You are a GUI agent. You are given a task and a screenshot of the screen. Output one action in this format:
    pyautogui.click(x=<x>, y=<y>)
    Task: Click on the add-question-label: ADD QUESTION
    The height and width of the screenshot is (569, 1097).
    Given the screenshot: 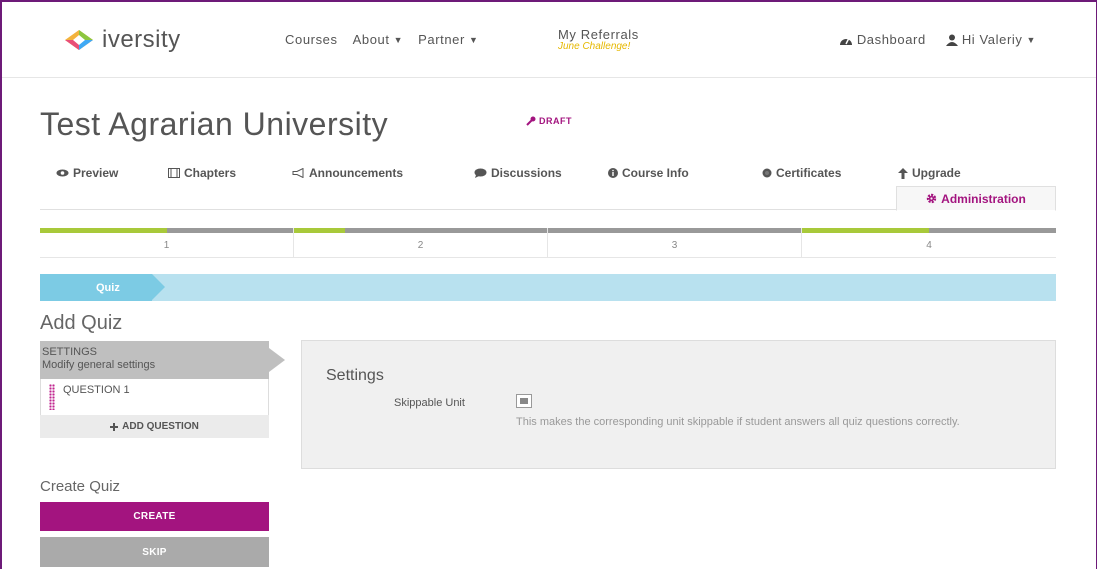 What is the action you would take?
    pyautogui.click(x=160, y=426)
    